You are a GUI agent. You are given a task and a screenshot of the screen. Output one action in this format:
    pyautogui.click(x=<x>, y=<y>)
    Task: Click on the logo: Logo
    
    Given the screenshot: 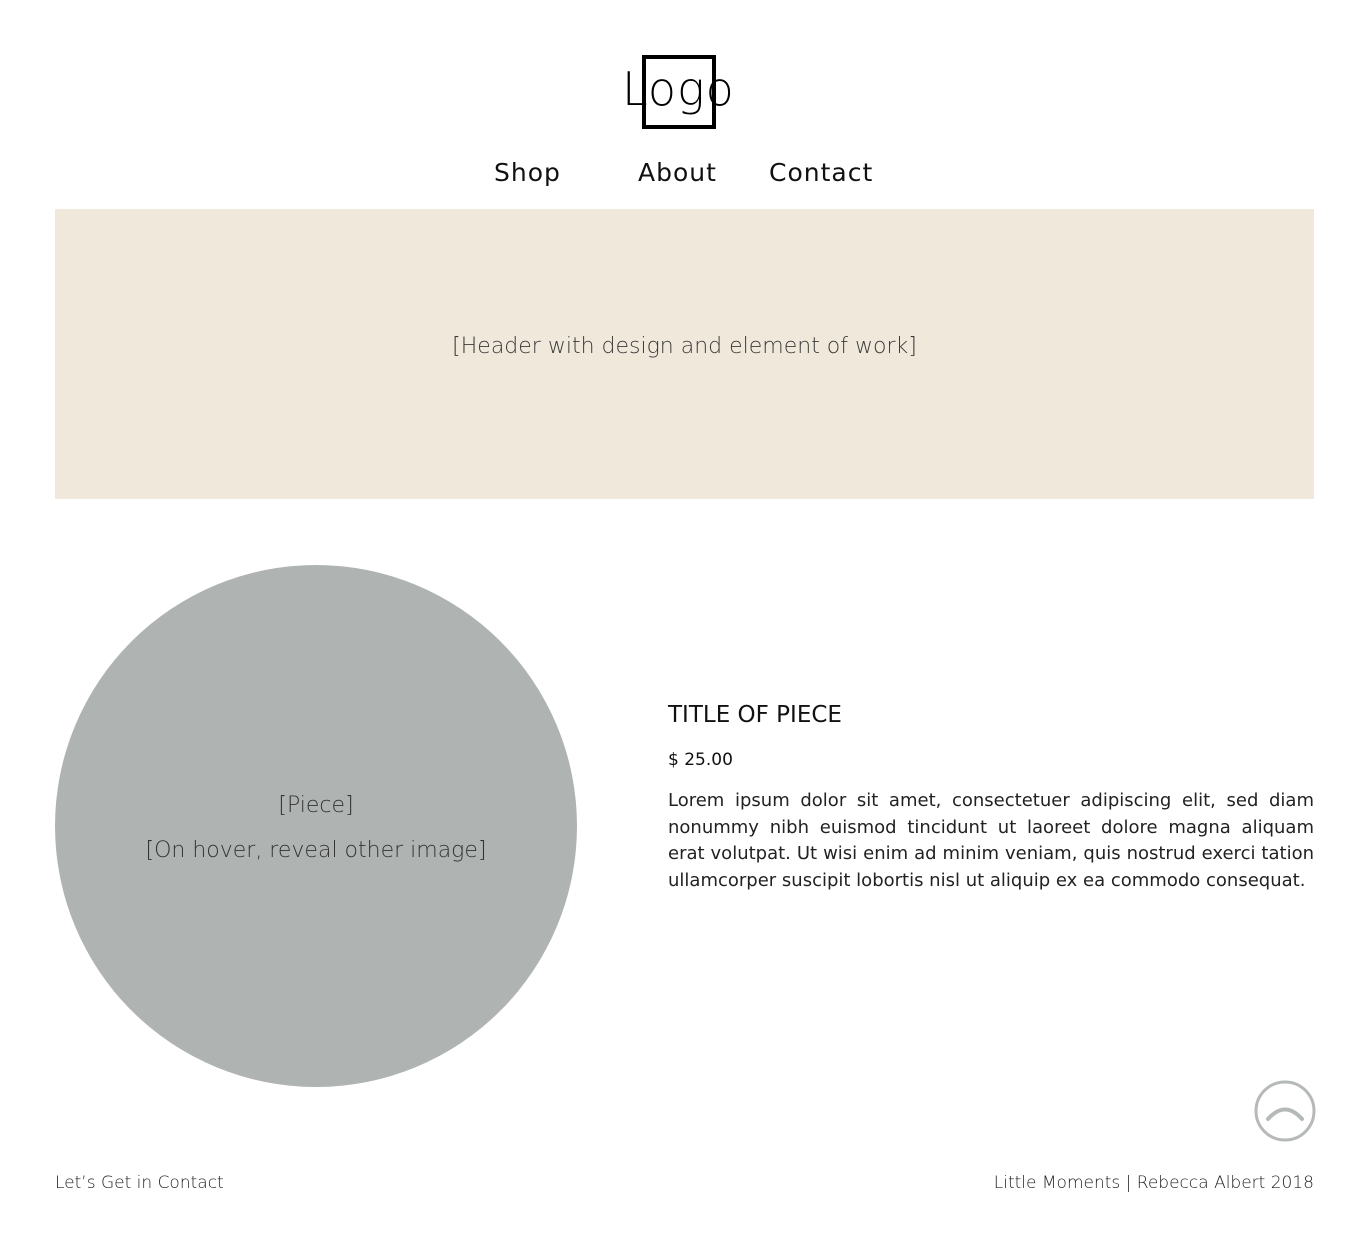 What is the action you would take?
    pyautogui.click(x=682, y=90)
    